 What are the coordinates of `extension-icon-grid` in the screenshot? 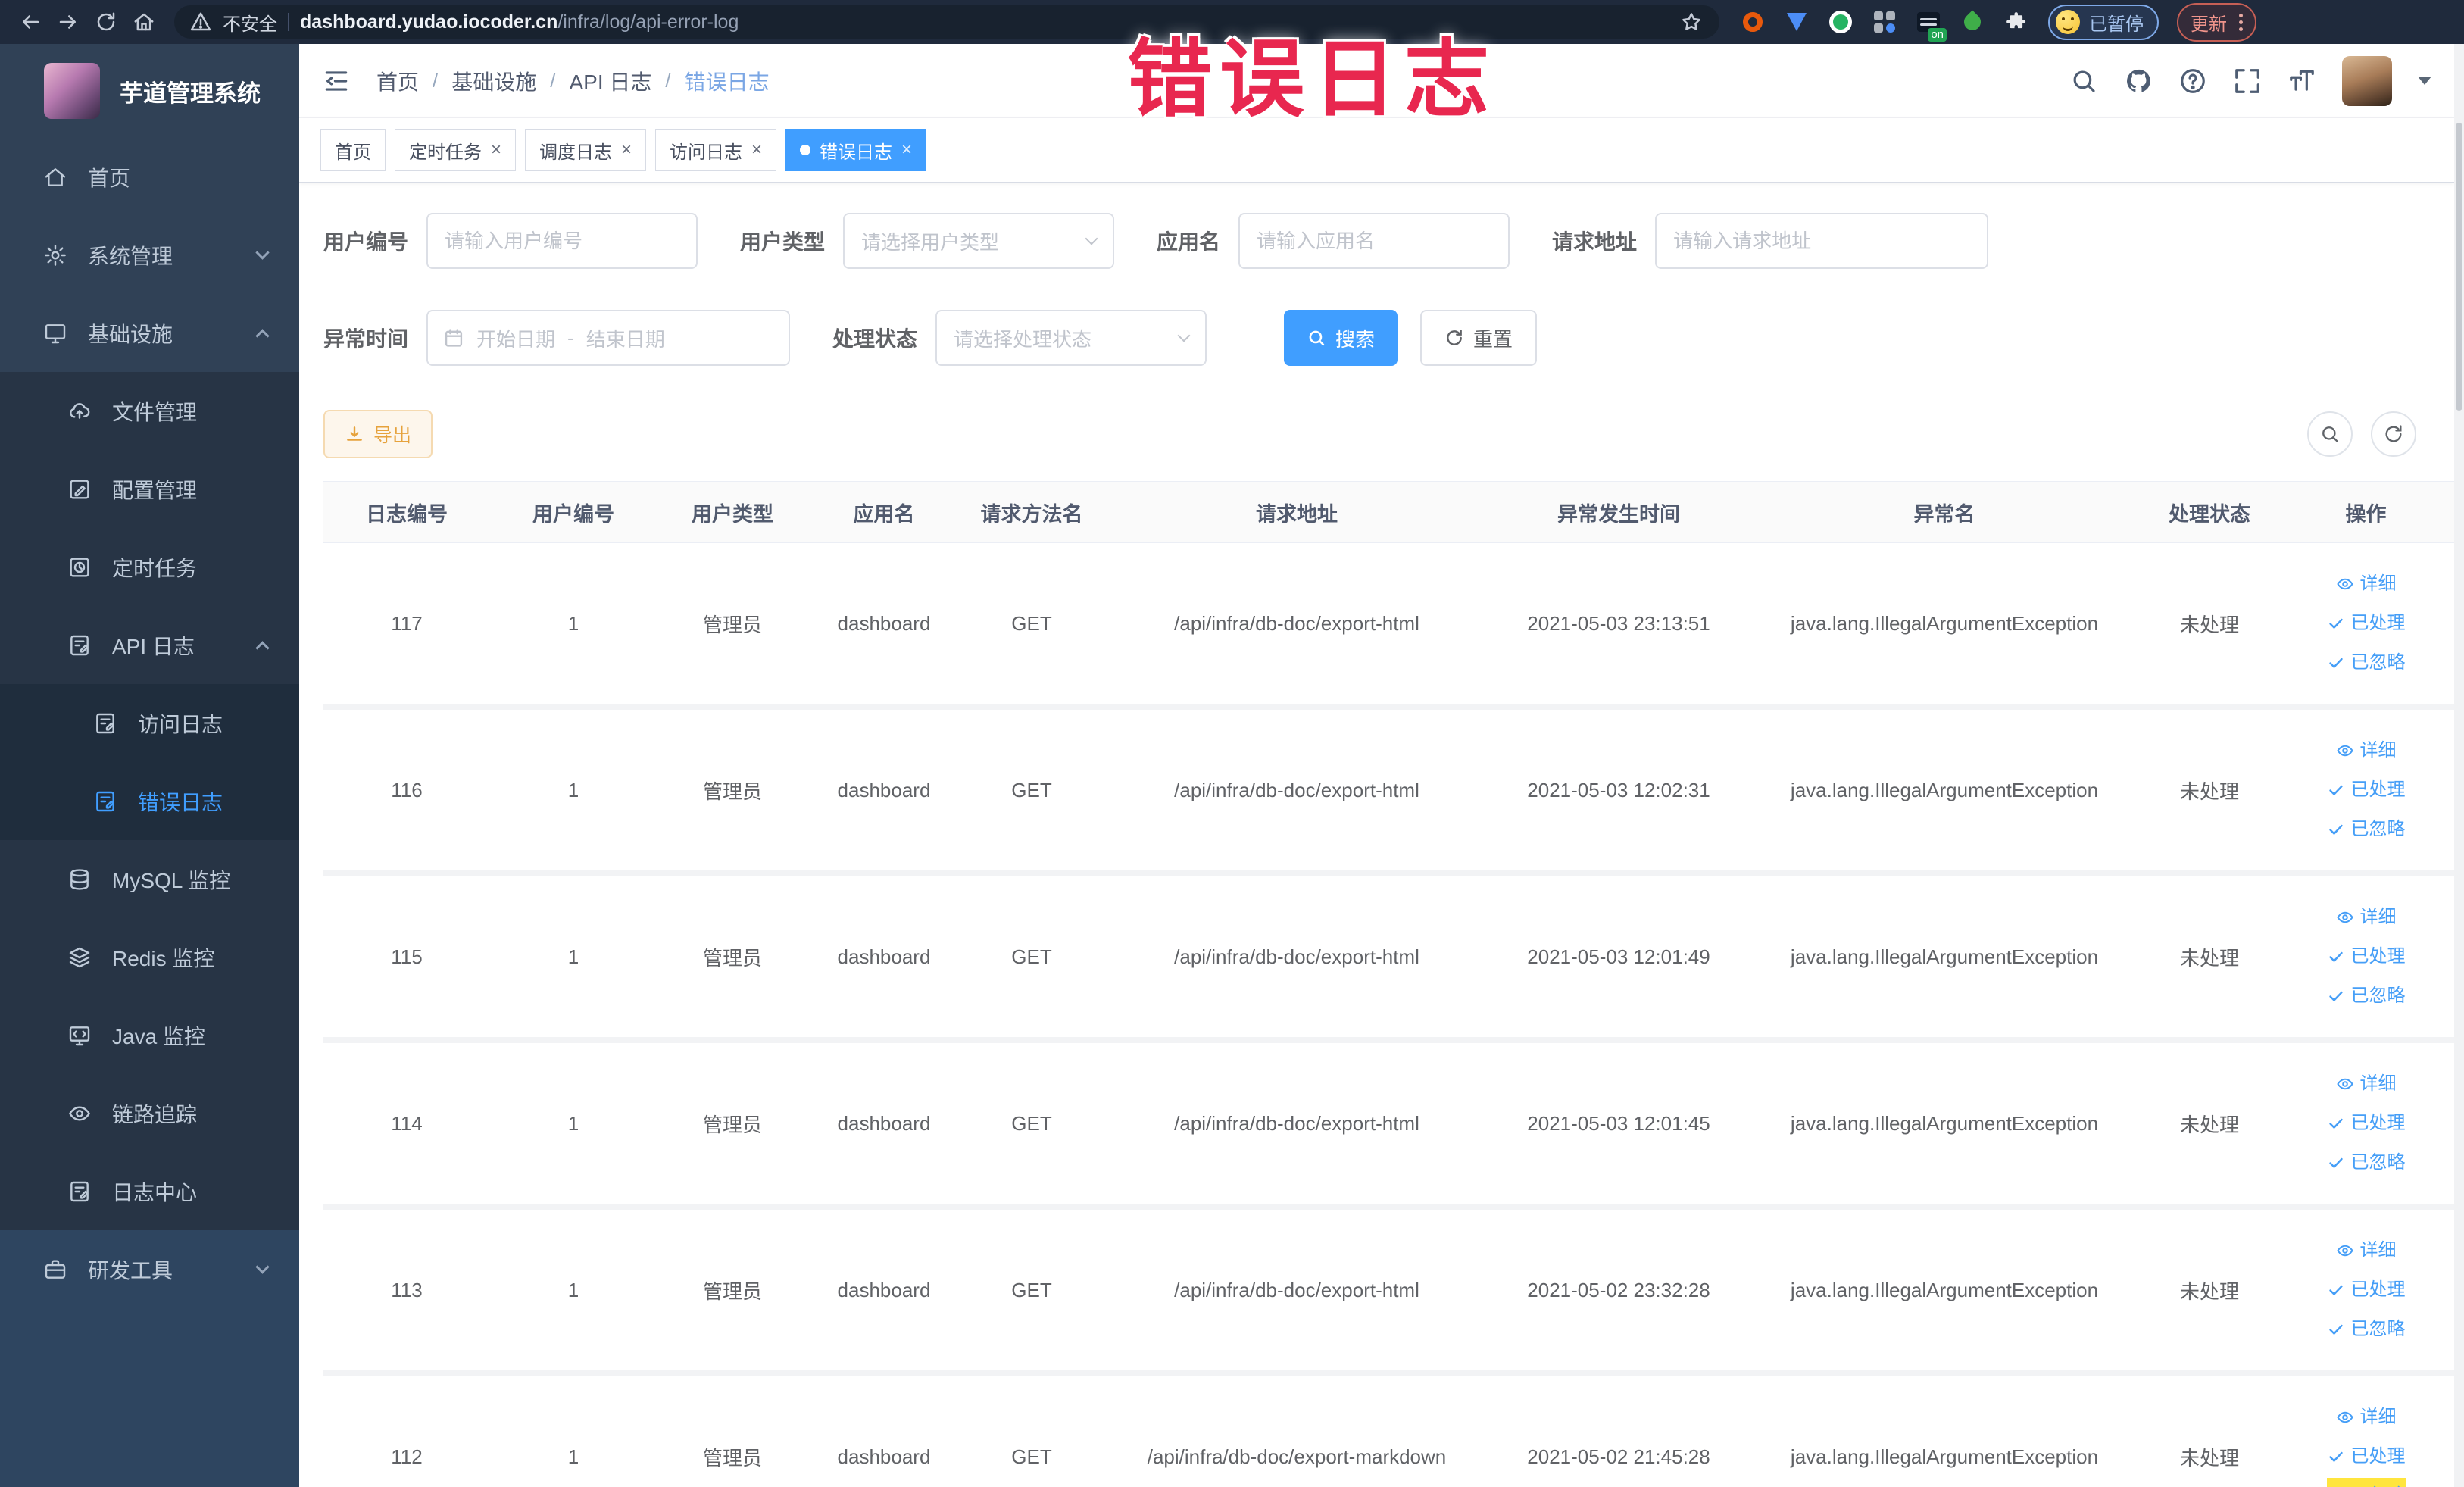 It's located at (1884, 22).